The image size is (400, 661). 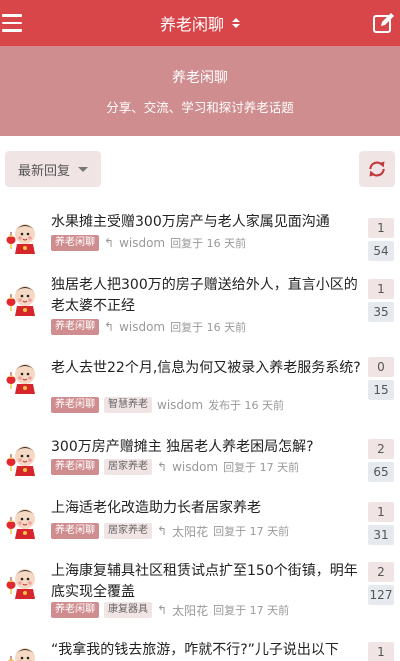 What do you see at coordinates (170, 610) in the screenshot?
I see `topic-meta: 养老闲聊 康复器具 ↰ 太阳花 回复于 17 天前` at bounding box center [170, 610].